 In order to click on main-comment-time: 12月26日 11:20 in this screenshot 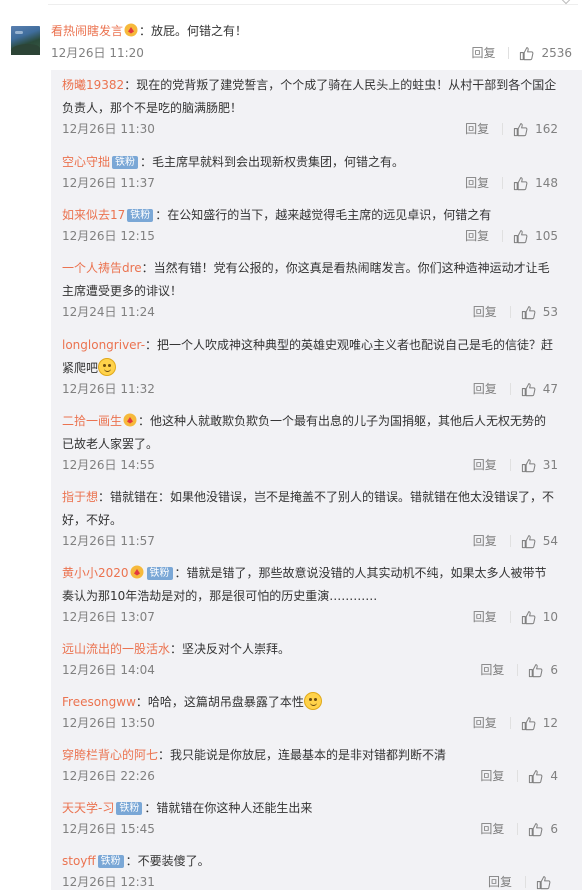, I will do `click(97, 53)`.